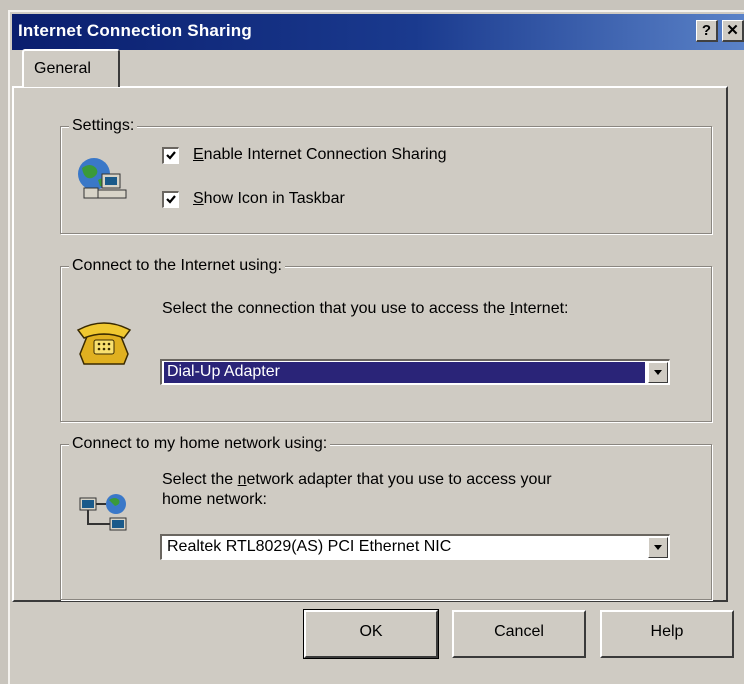 The height and width of the screenshot is (684, 744). What do you see at coordinates (707, 31) in the screenshot?
I see `help-title-button: ?` at bounding box center [707, 31].